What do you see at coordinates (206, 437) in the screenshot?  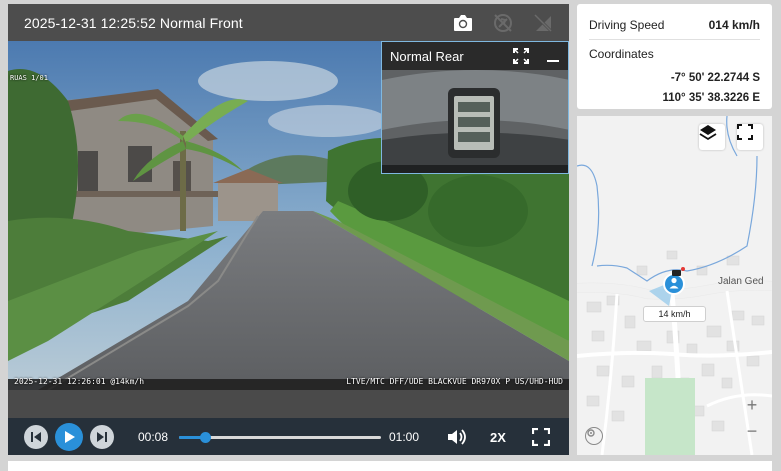 I see `seek-bar-handle` at bounding box center [206, 437].